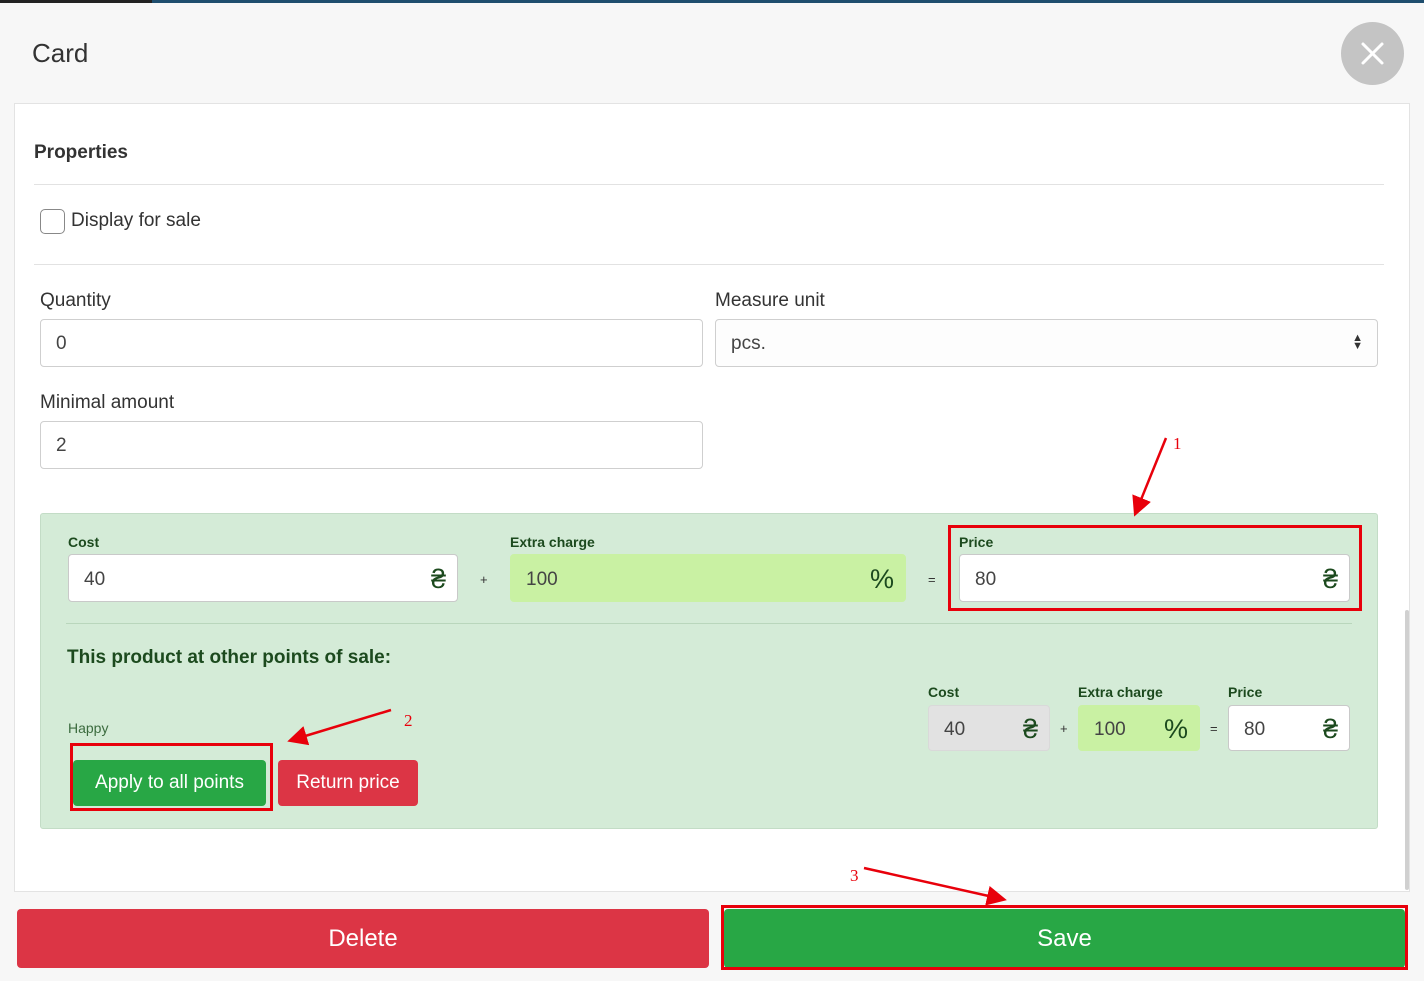 The height and width of the screenshot is (981, 1424). I want to click on other-points-title: This product at other points of sale:, so click(229, 657).